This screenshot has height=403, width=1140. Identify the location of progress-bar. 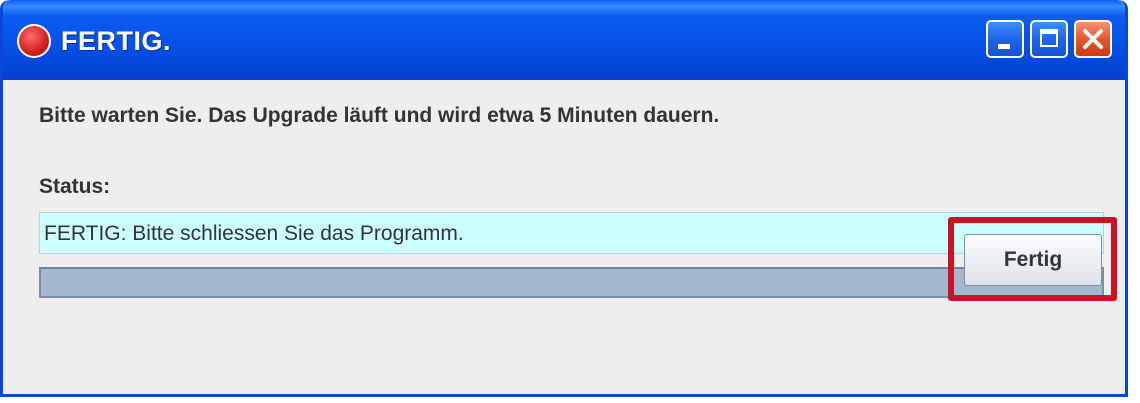
(571, 282).